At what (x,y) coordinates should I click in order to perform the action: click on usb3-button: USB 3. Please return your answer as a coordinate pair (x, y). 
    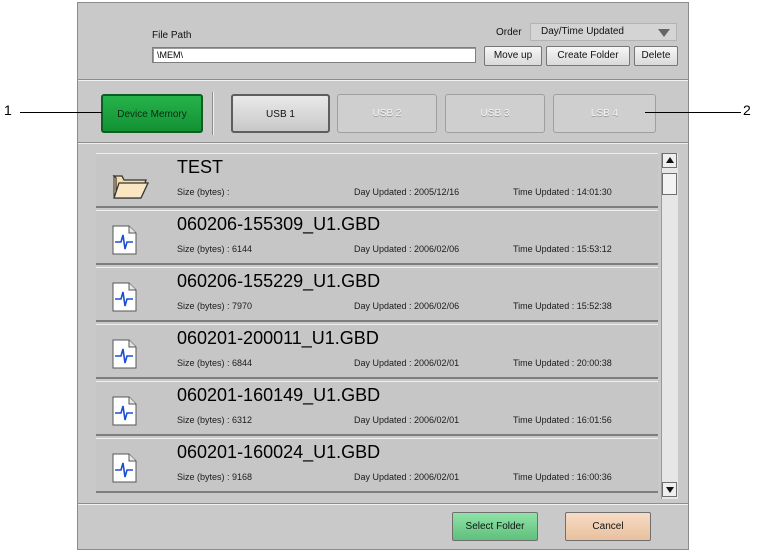
    Looking at the image, I should click on (495, 113).